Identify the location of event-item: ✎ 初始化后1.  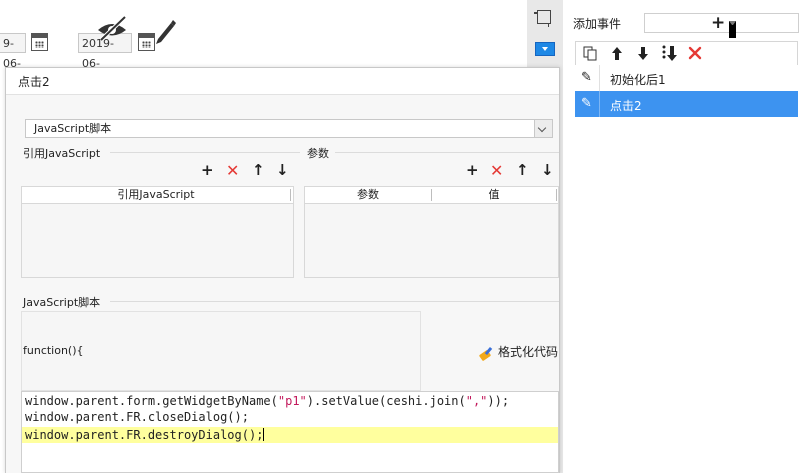
(686, 78).